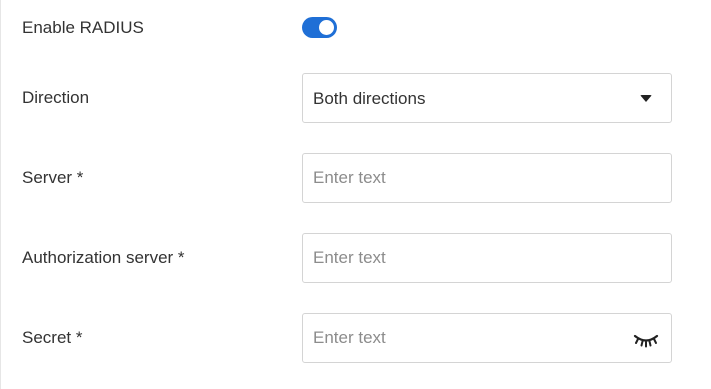 Image resolution: width=711 pixels, height=389 pixels. Describe the element at coordinates (369, 98) in the screenshot. I see `direction-selected-value: Both directions` at that location.